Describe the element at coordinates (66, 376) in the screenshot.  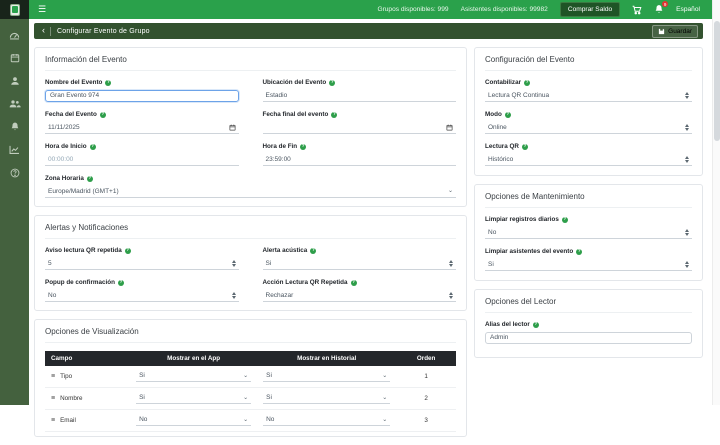
I see `row-field-label: Tipo` at that location.